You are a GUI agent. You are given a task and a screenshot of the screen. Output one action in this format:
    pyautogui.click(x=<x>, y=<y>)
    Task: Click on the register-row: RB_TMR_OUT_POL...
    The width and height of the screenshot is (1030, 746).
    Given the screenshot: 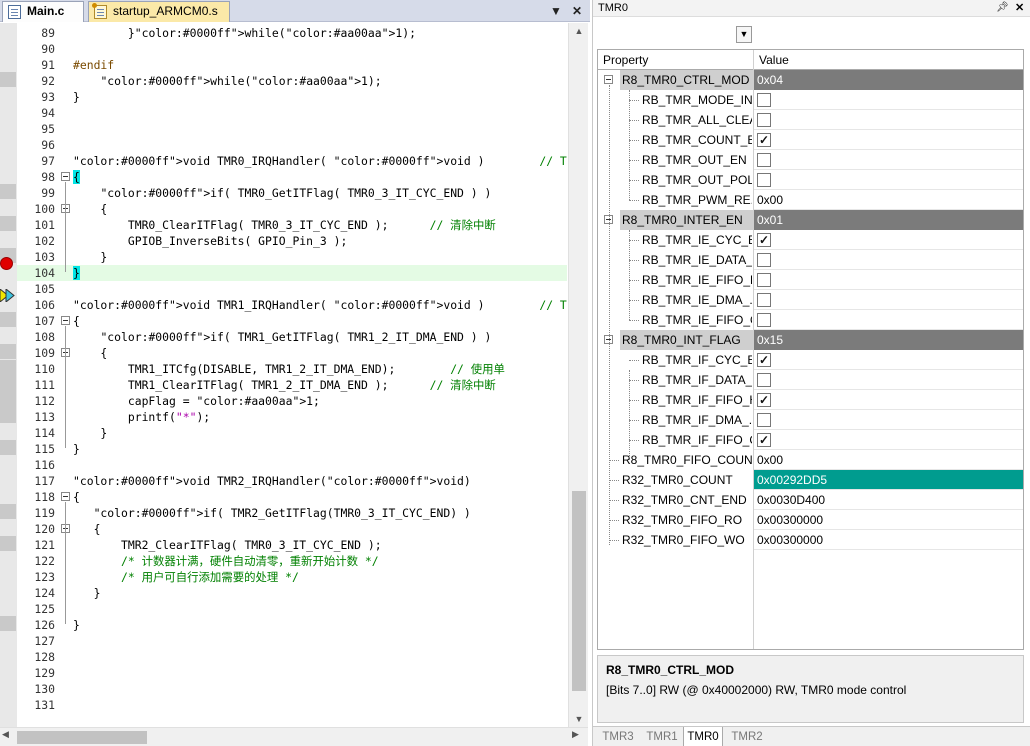 What is the action you would take?
    pyautogui.click(x=810, y=180)
    